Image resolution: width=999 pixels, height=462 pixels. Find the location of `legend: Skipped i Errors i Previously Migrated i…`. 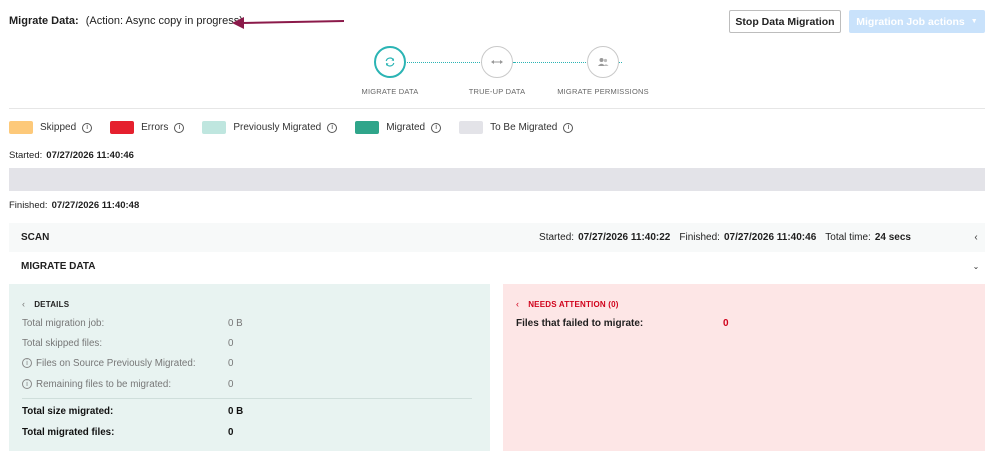

legend: Skipped i Errors i Previously Migrated i… is located at coordinates (300, 127).